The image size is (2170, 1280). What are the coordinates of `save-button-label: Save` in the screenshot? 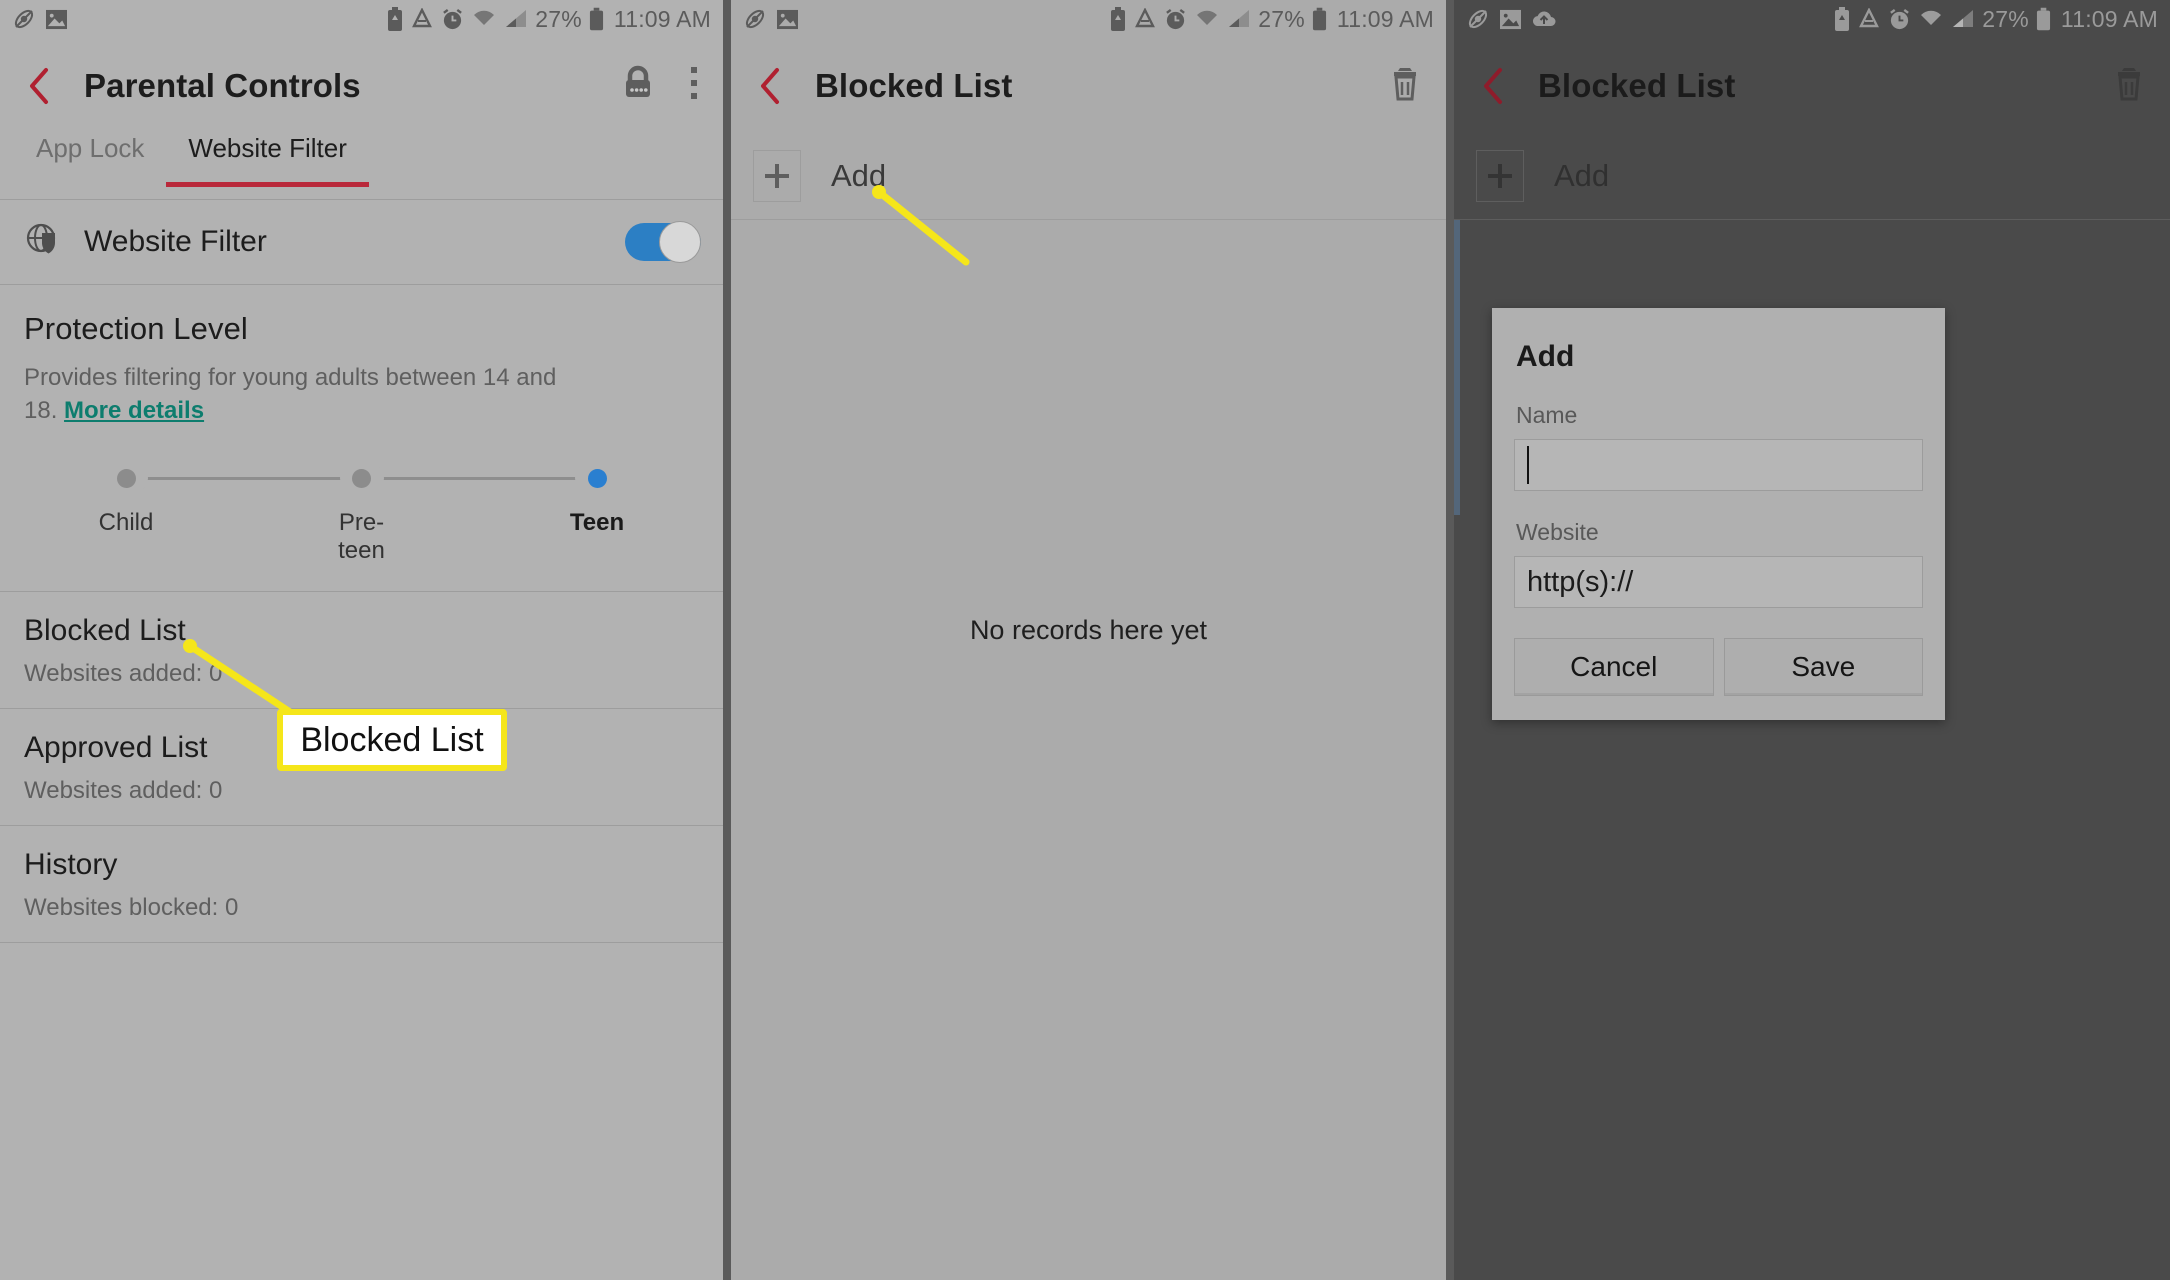 It's located at (1823, 666).